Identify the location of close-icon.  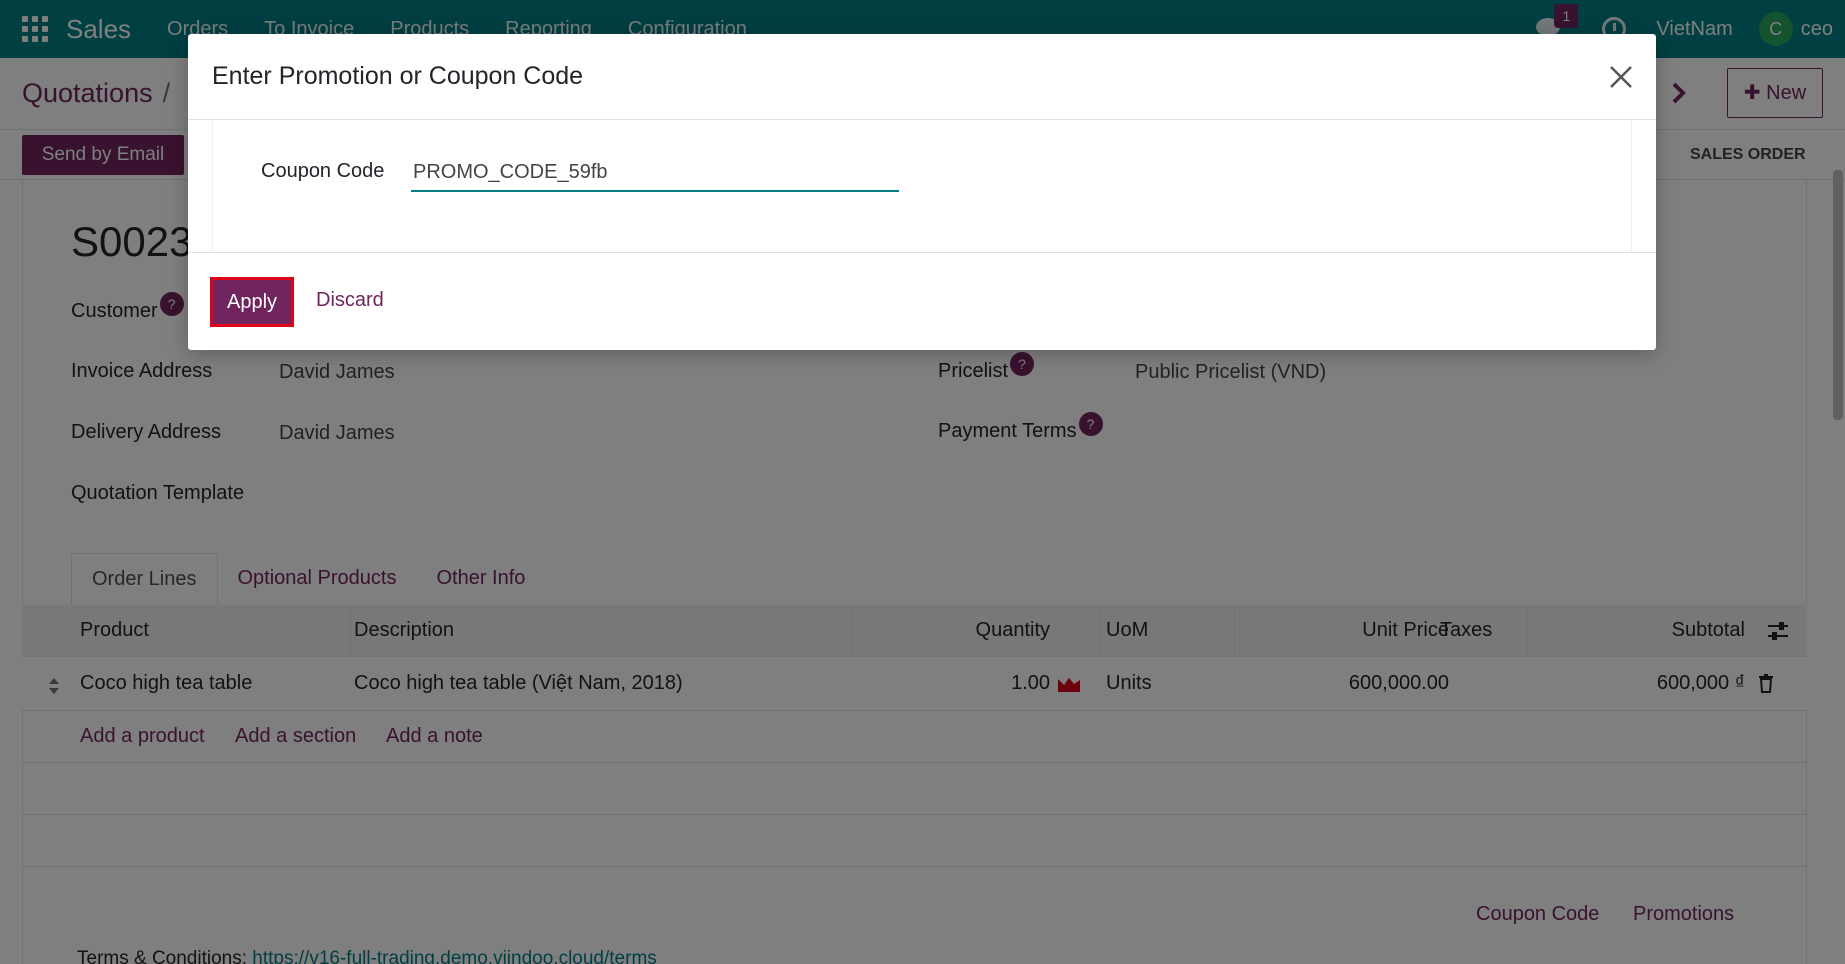
(1621, 77).